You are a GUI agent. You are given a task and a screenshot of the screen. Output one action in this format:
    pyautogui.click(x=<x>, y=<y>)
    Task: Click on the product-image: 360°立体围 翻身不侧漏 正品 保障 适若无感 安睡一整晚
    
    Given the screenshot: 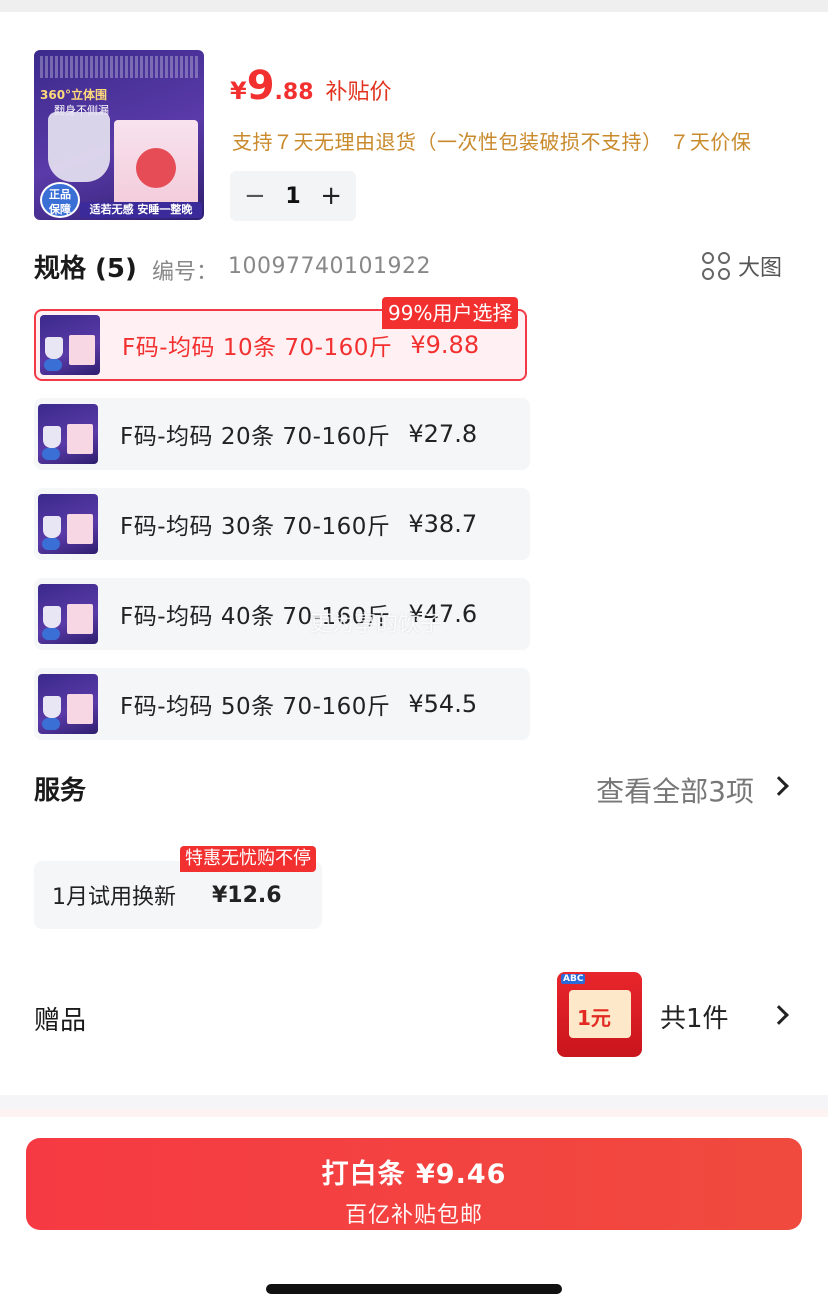 What is the action you would take?
    pyautogui.click(x=119, y=135)
    